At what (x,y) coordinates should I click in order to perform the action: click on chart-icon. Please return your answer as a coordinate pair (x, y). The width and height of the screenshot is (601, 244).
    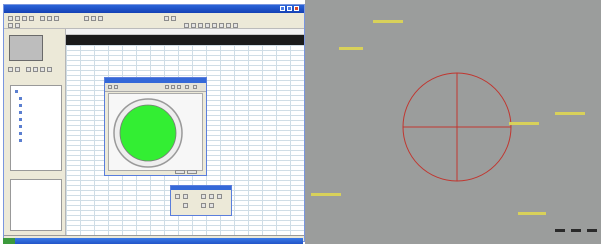
    Looking at the image, I should click on (166, 18).